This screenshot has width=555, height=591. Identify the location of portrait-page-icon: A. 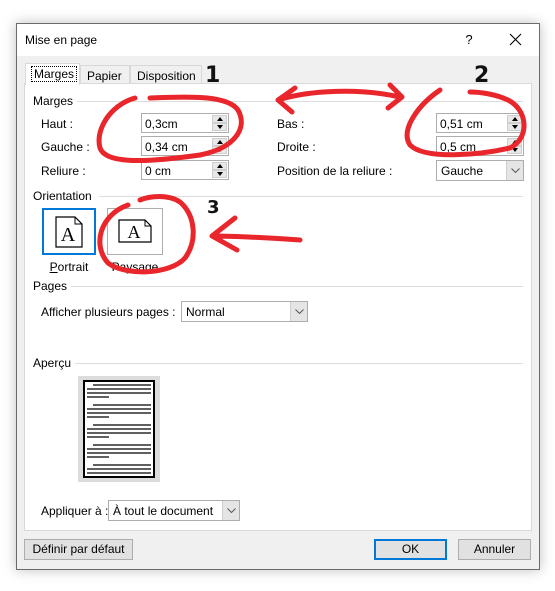
(69, 232).